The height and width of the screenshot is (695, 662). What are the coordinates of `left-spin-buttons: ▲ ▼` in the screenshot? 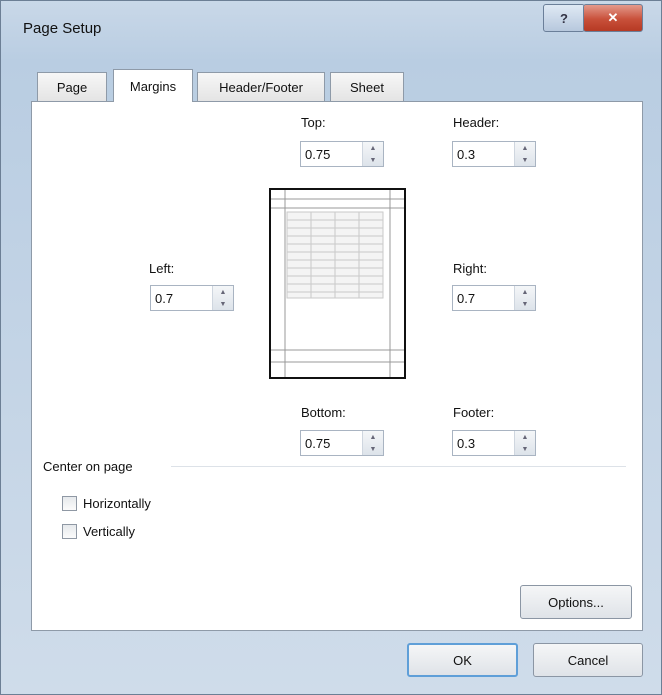 It's located at (222, 298).